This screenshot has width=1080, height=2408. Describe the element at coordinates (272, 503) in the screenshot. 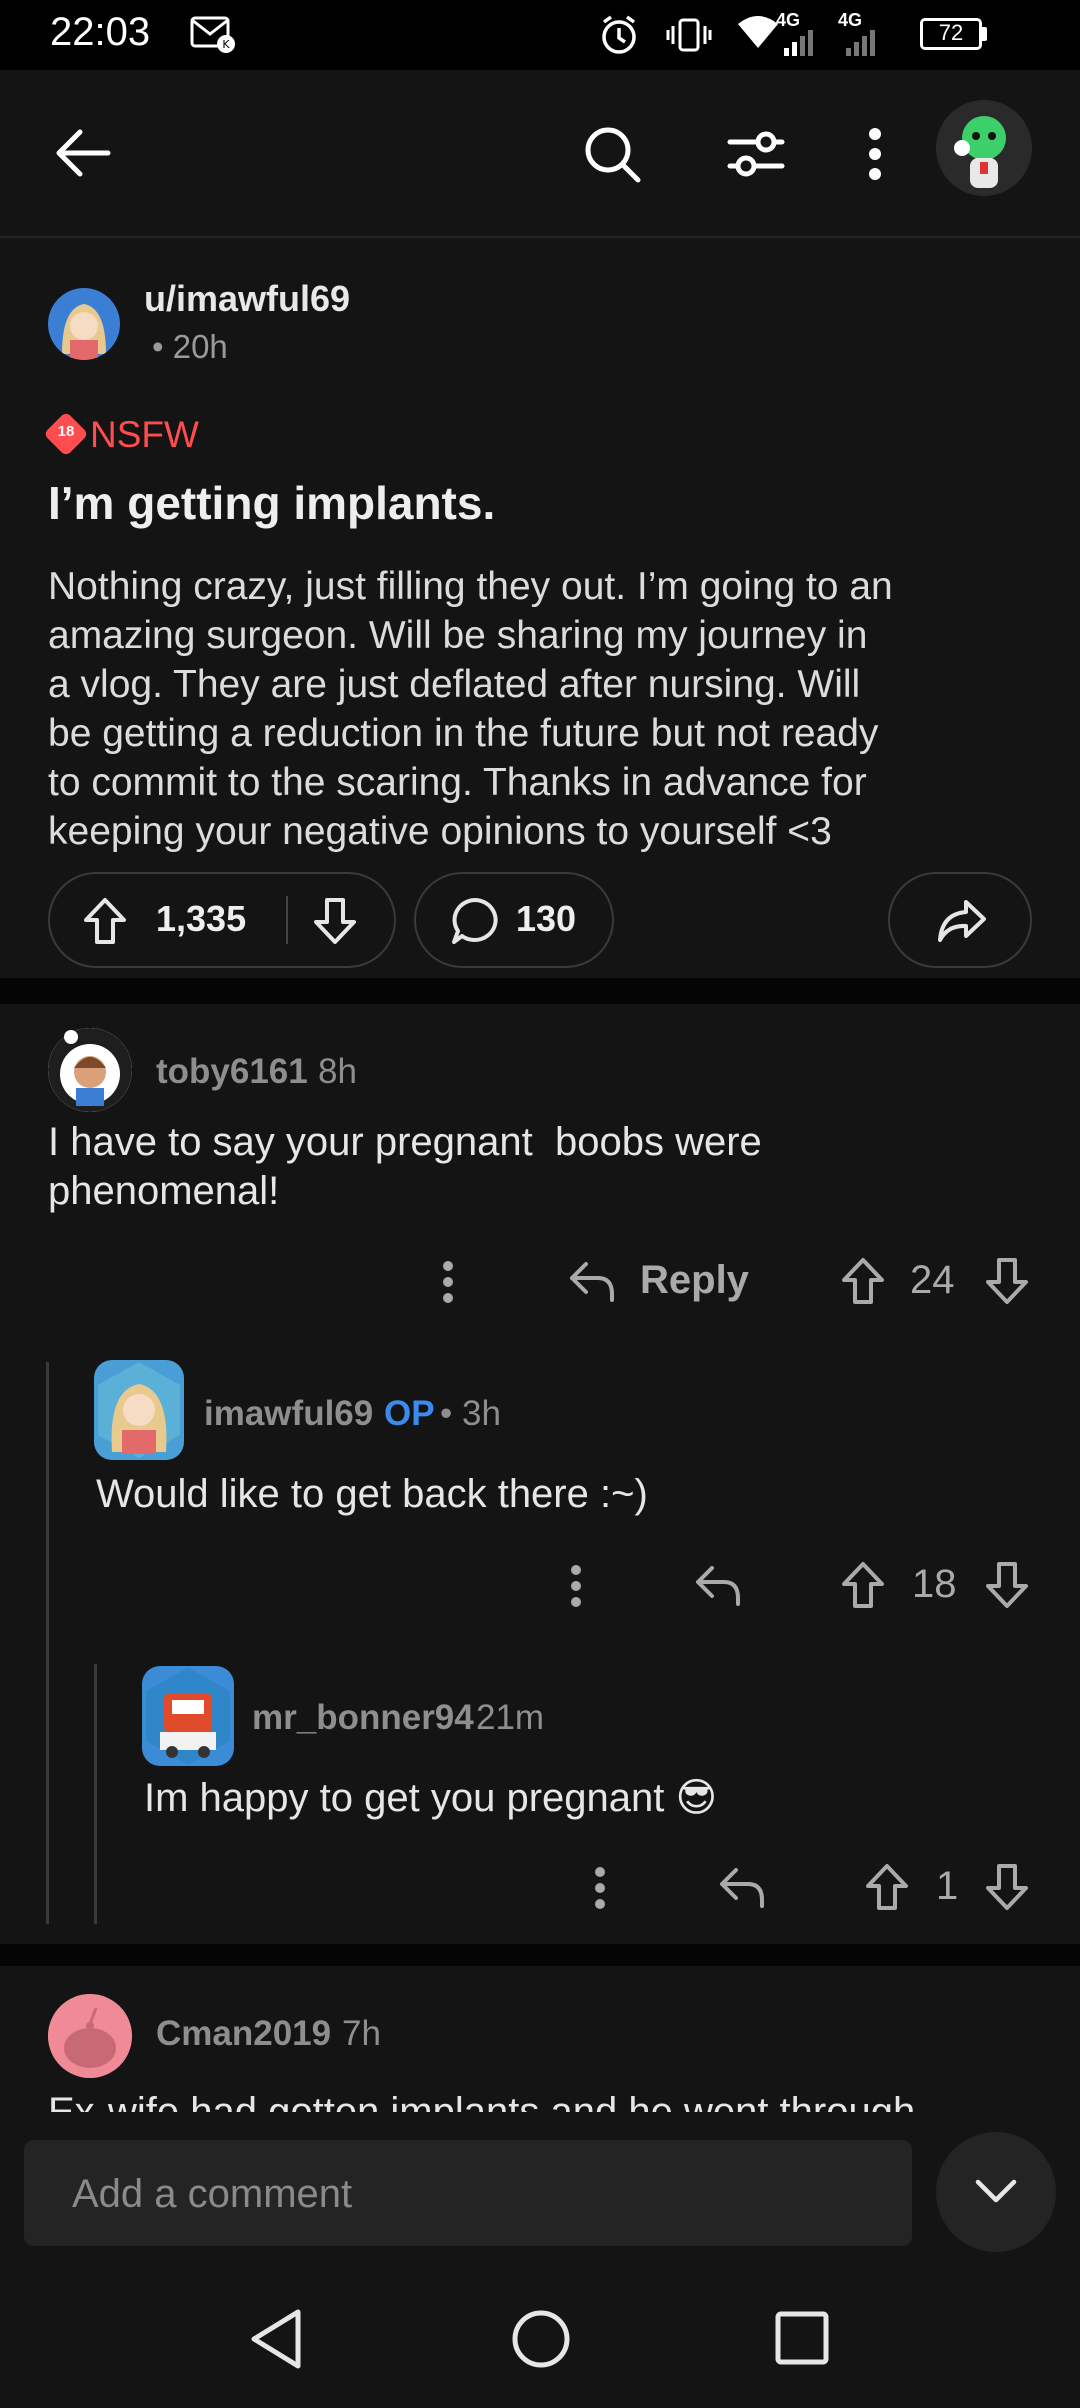

I see `post-title: I’m getting implants.` at that location.